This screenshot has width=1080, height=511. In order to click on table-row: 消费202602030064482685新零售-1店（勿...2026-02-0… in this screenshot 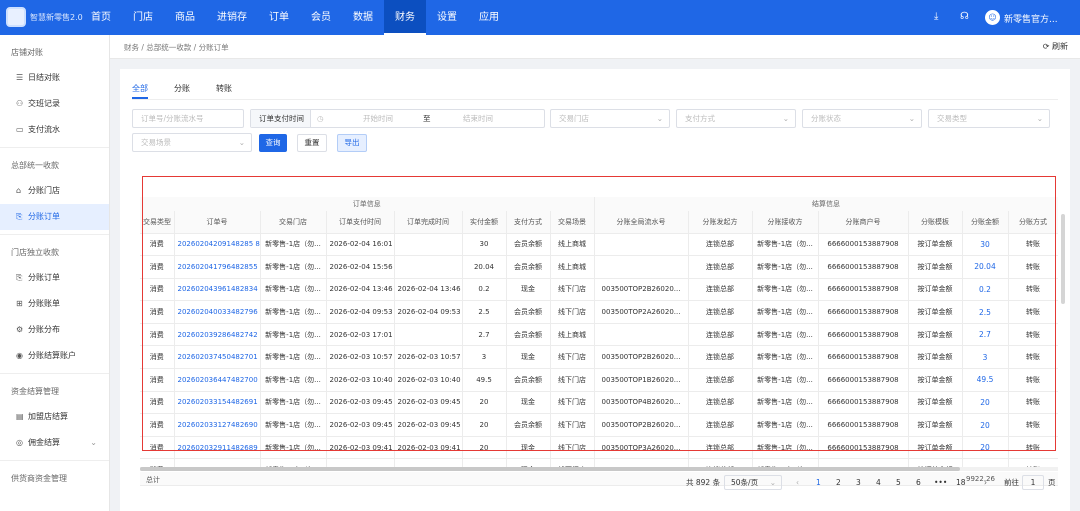, I will do `click(599, 462)`.